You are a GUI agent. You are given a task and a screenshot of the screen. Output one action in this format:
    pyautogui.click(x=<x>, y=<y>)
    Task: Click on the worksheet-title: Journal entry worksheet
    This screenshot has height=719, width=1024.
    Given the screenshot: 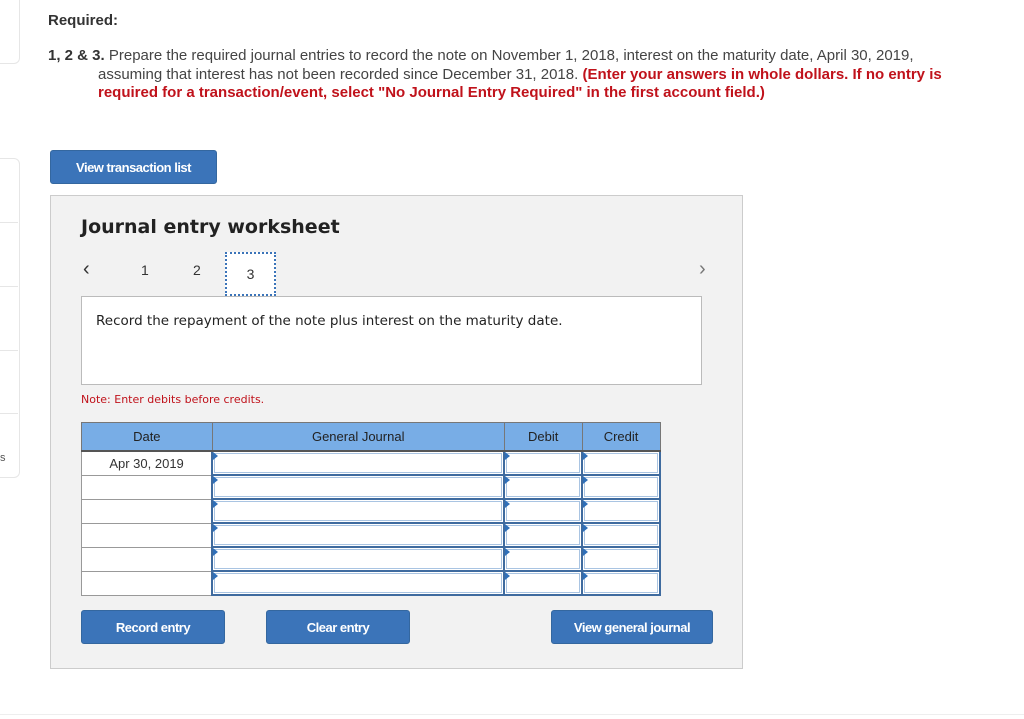 What is the action you would take?
    pyautogui.click(x=210, y=227)
    